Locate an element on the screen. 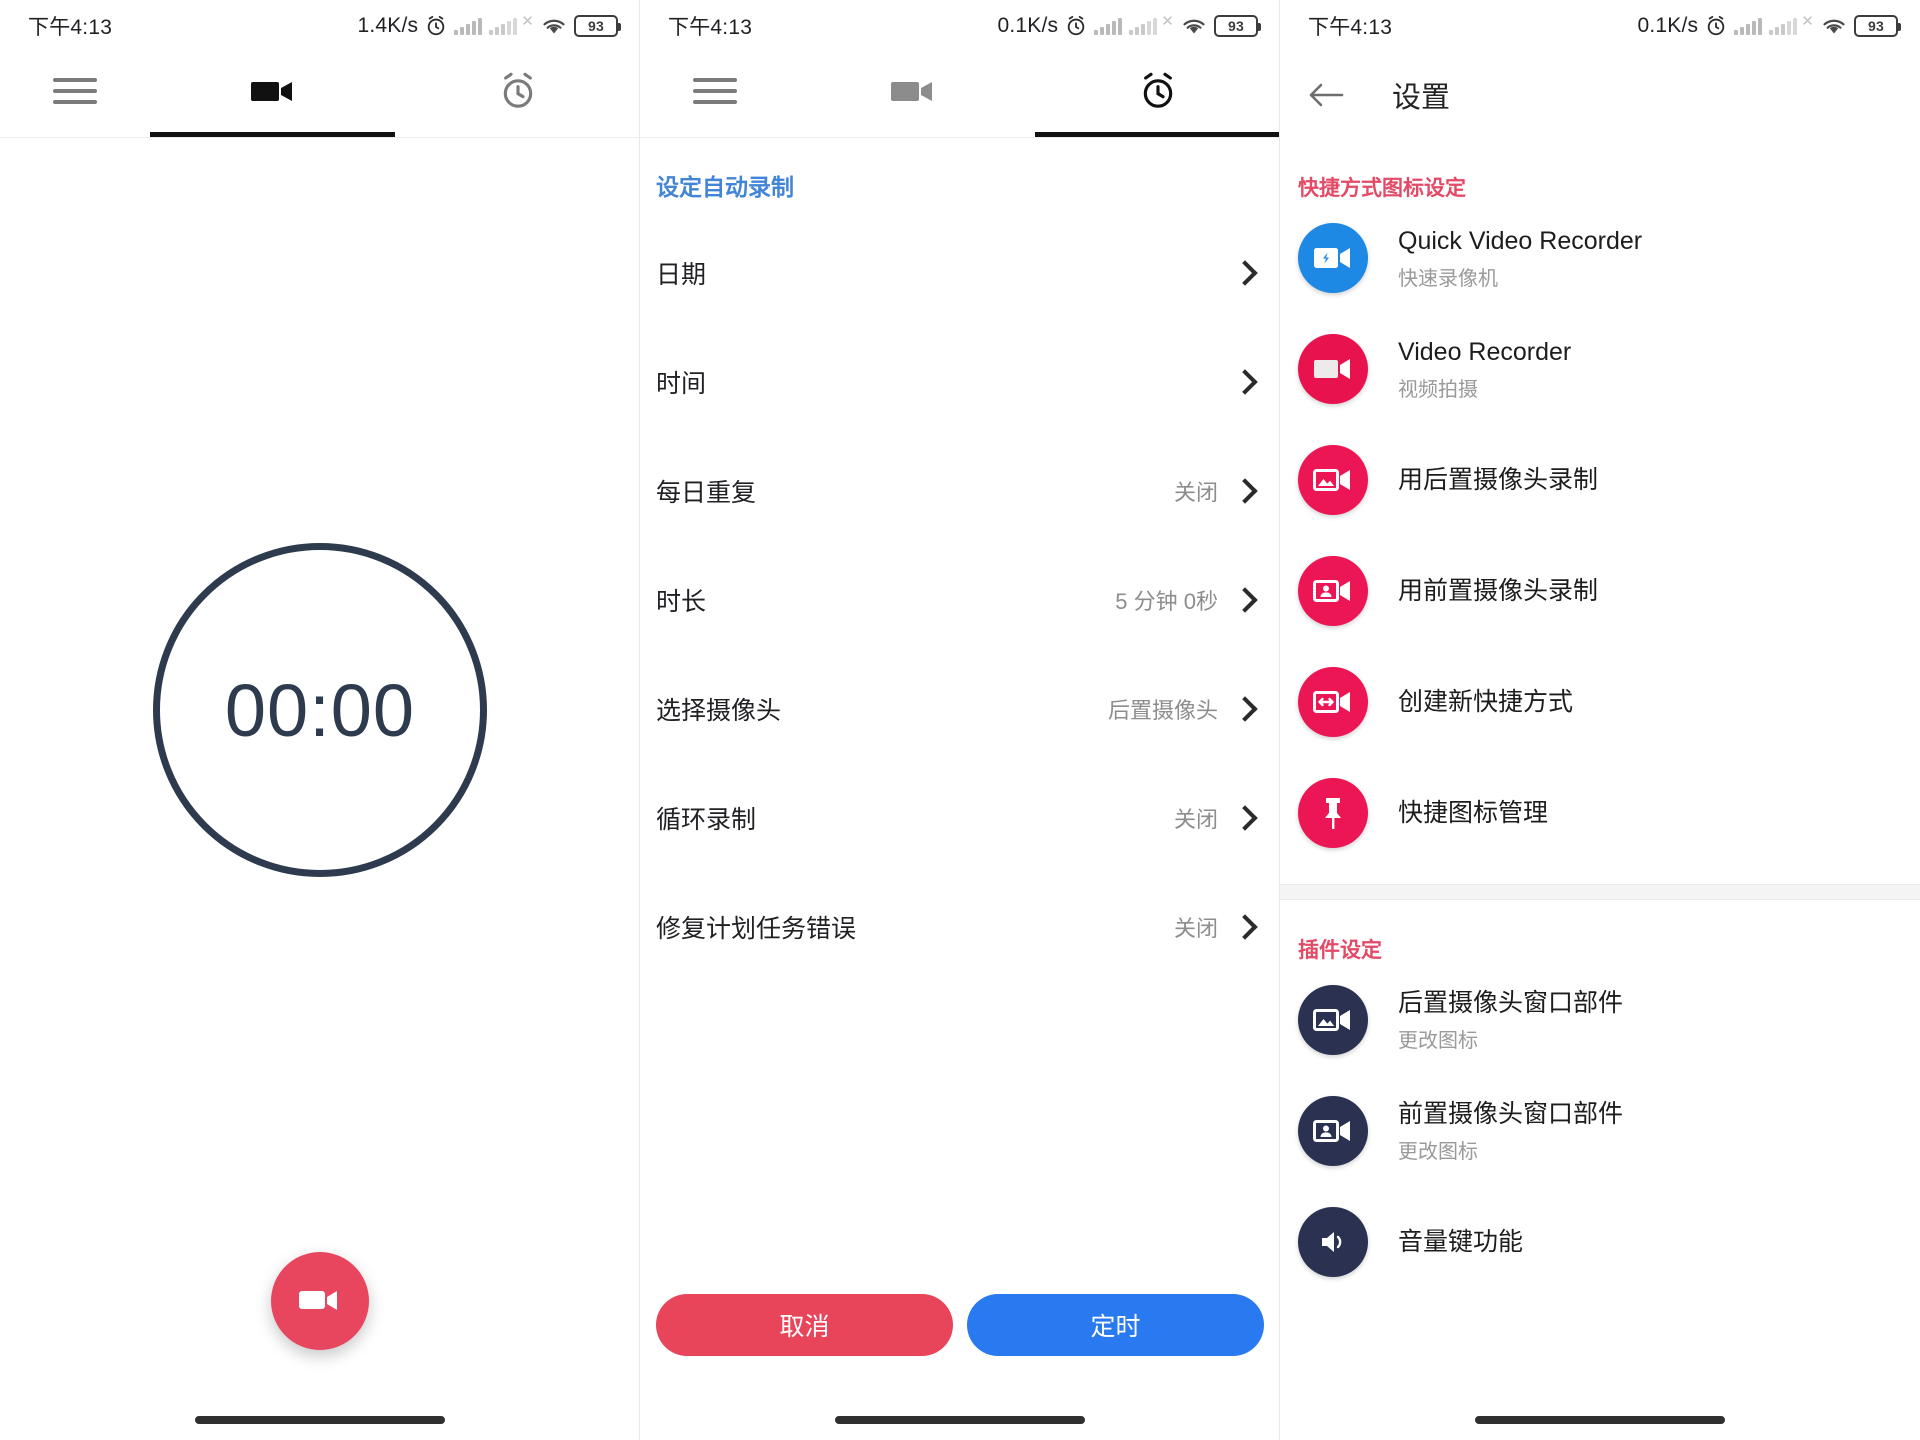 The width and height of the screenshot is (1920, 1440). tab-video-left is located at coordinates (272, 95).